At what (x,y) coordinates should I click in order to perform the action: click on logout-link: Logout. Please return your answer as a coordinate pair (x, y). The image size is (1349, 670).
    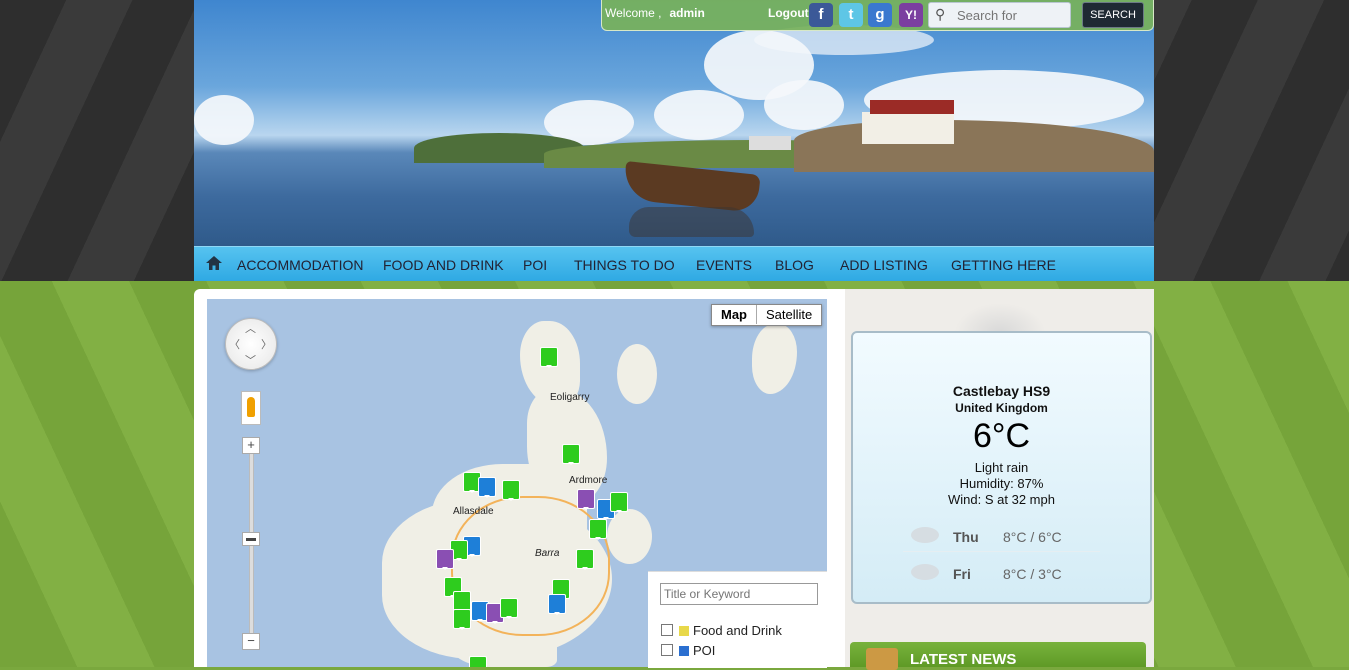
    Looking at the image, I should click on (788, 13).